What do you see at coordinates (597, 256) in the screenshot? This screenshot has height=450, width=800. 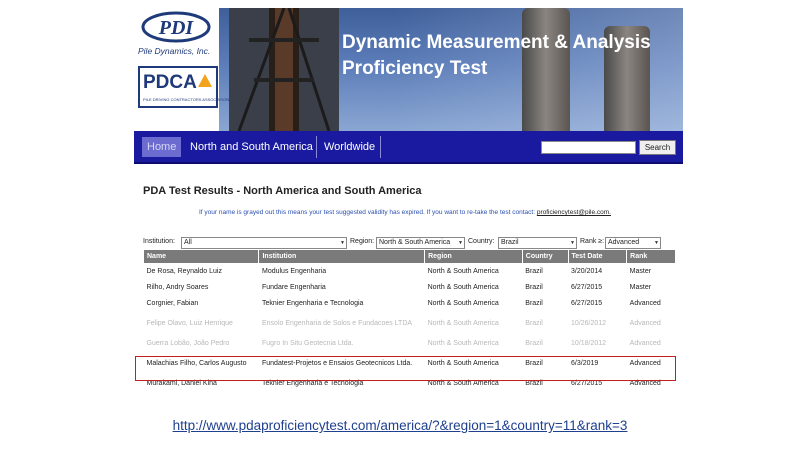 I see `column-header-test-date: Test Date` at bounding box center [597, 256].